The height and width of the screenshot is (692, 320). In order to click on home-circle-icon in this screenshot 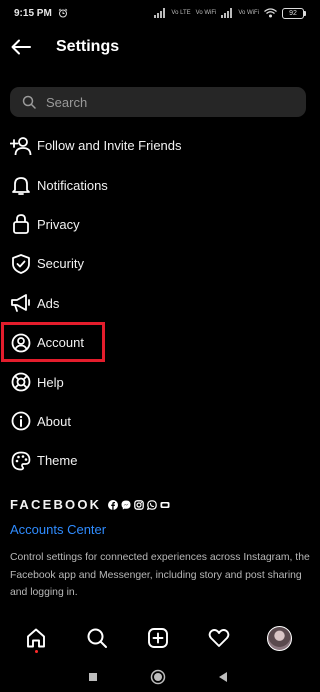, I will do `click(158, 677)`.